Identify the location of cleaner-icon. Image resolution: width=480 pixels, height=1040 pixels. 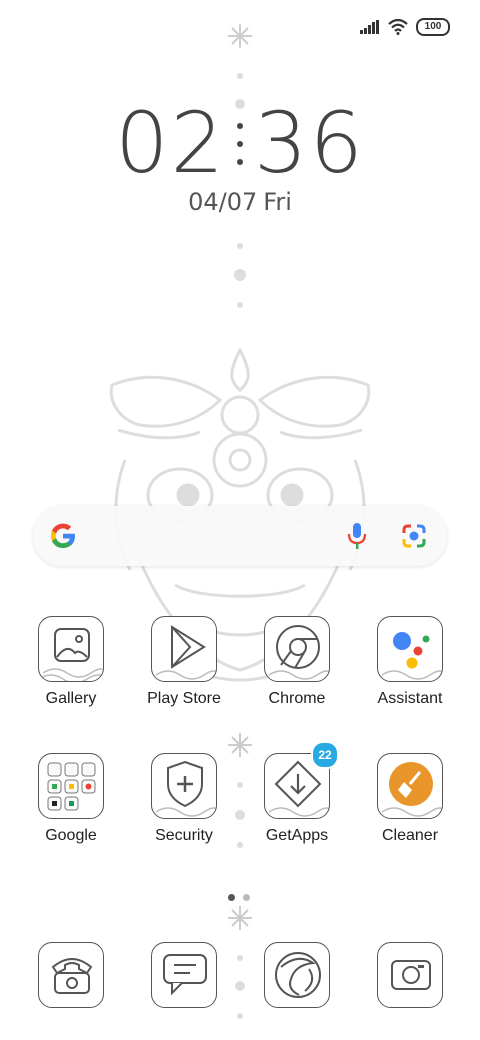
(411, 789).